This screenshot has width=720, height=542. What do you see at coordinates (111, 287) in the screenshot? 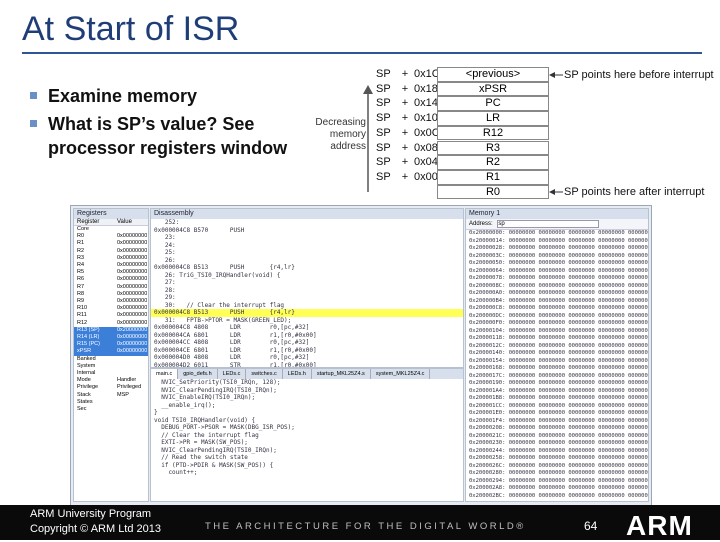
I see `register-row: R7 0x00000000` at bounding box center [111, 287].